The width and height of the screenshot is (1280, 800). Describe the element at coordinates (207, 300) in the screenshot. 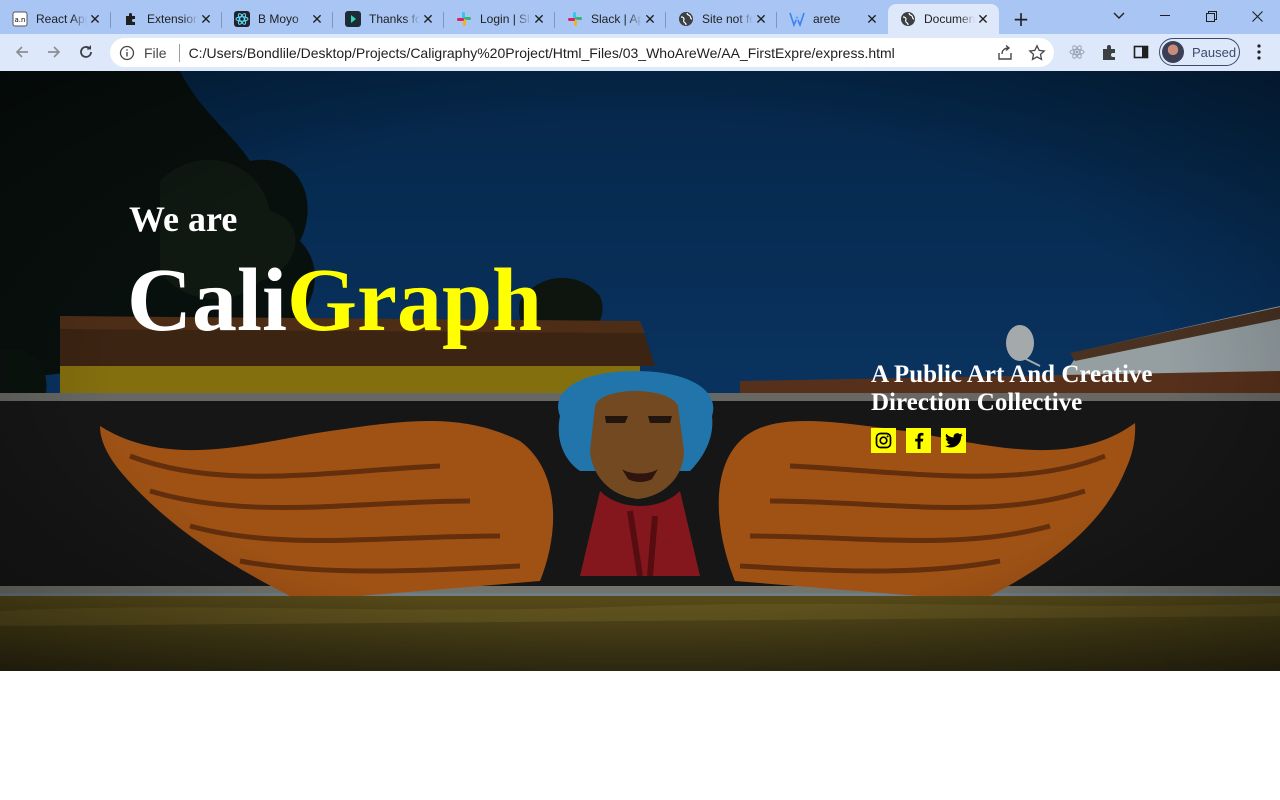

I see `brand-title-part1: Cali` at that location.